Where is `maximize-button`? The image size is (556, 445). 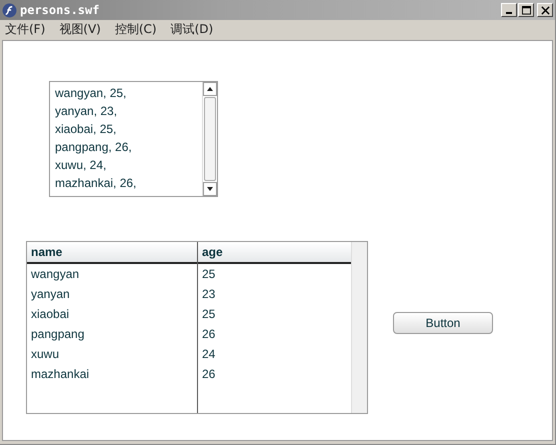 maximize-button is located at coordinates (526, 10).